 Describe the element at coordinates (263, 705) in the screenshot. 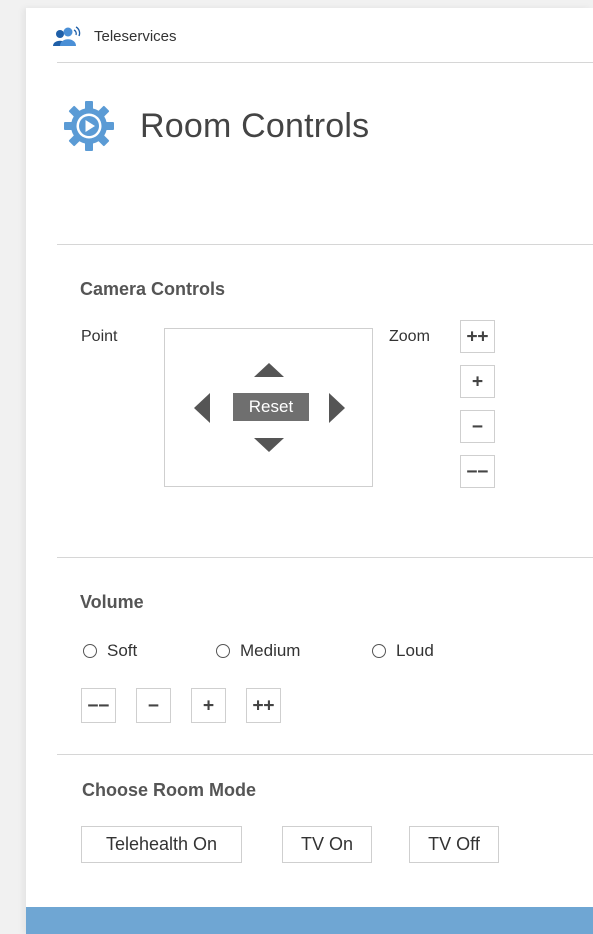

I see `volume-up-fast-button: ++` at that location.